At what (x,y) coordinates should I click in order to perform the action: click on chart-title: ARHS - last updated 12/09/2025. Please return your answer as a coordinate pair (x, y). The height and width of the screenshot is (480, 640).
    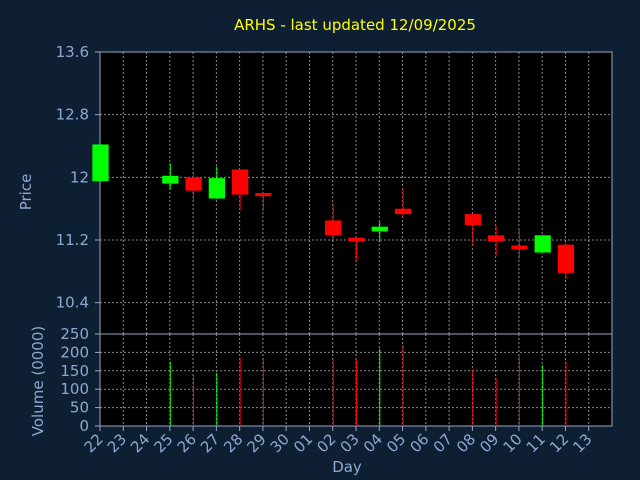
    Looking at the image, I should click on (355, 25).